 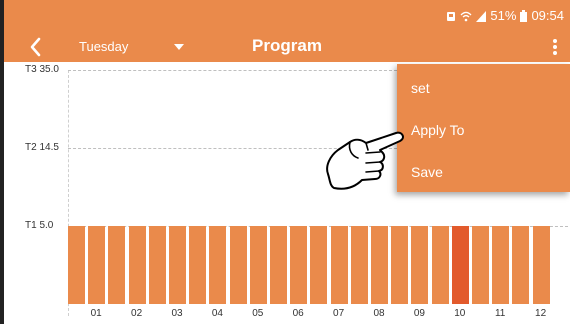 What do you see at coordinates (298, 313) in the screenshot?
I see `x-tick-label: 06` at bounding box center [298, 313].